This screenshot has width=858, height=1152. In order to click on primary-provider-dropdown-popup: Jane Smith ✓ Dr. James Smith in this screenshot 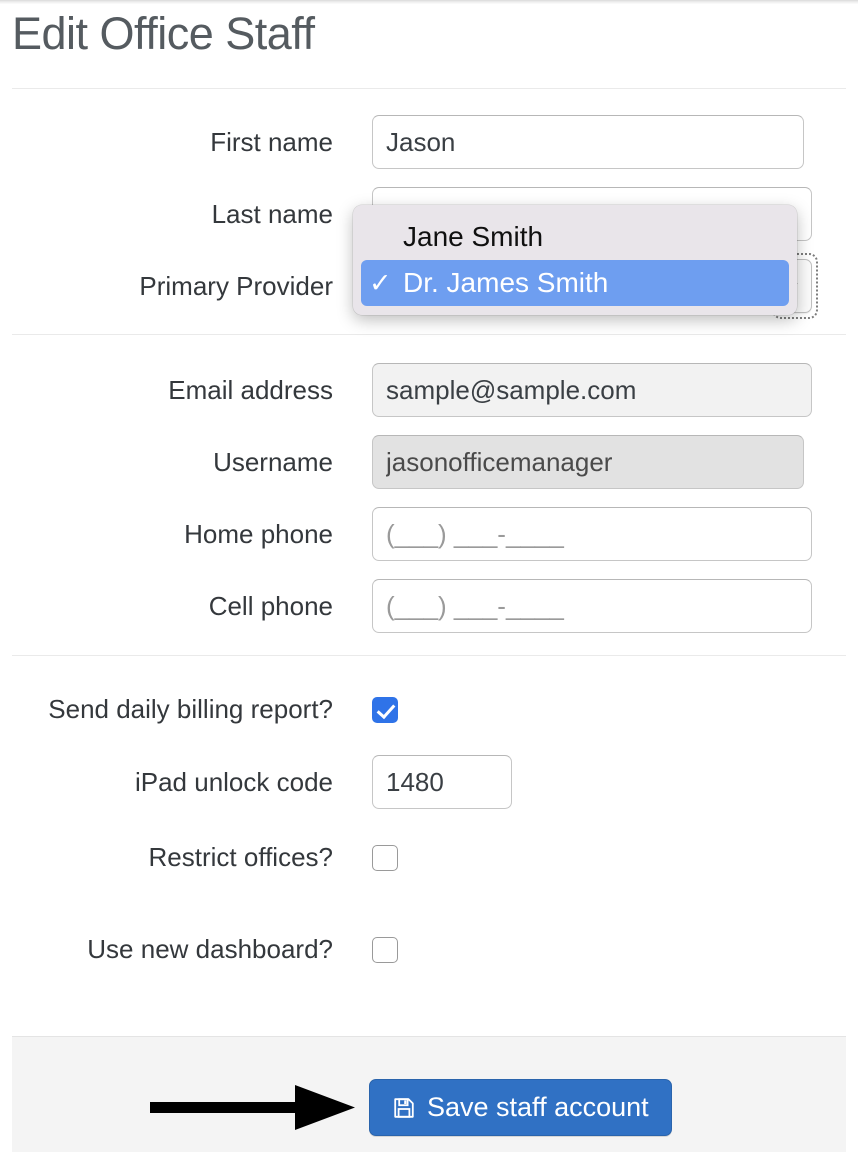, I will do `click(575, 260)`.